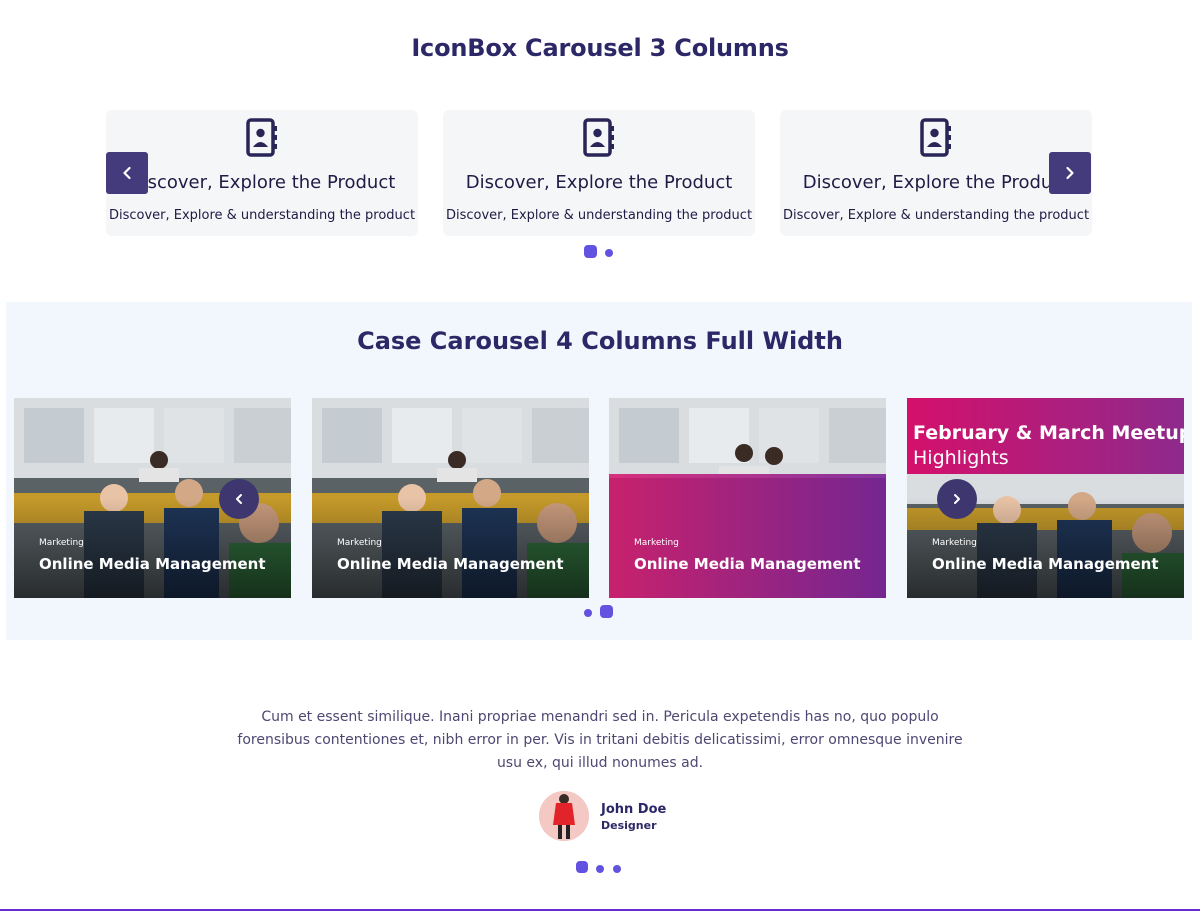 The height and width of the screenshot is (911, 1200). I want to click on iconbox-next-button, so click(1070, 173).